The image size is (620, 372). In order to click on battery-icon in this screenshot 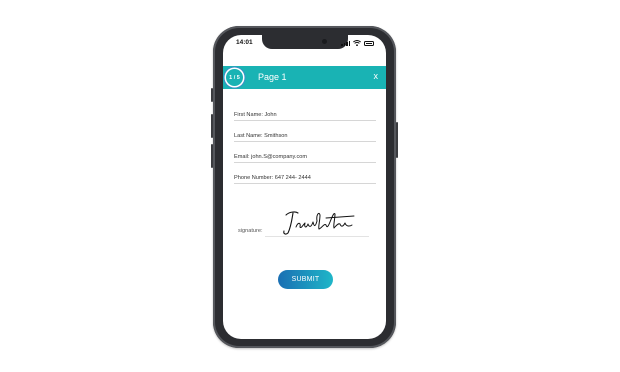, I will do `click(369, 43)`.